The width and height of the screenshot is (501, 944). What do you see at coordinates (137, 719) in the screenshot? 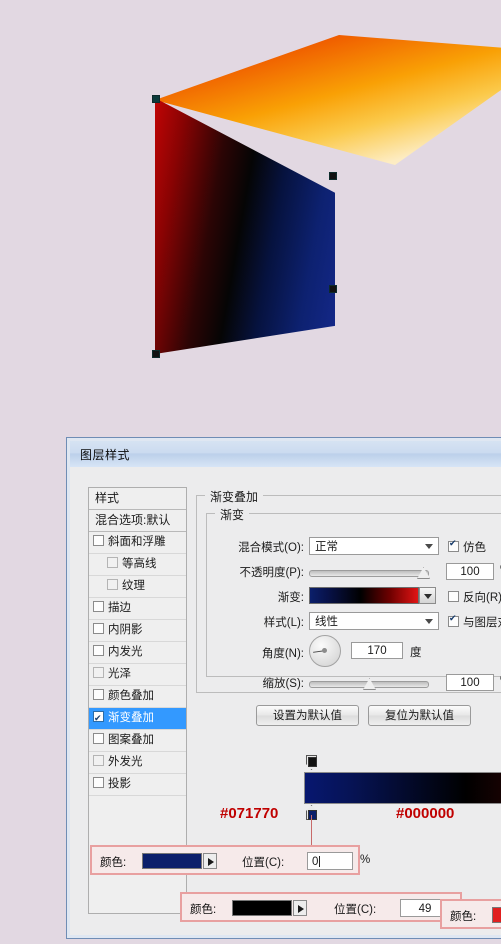
I see `sidebar-item-gradient-overlay: 渐变叠加` at bounding box center [137, 719].